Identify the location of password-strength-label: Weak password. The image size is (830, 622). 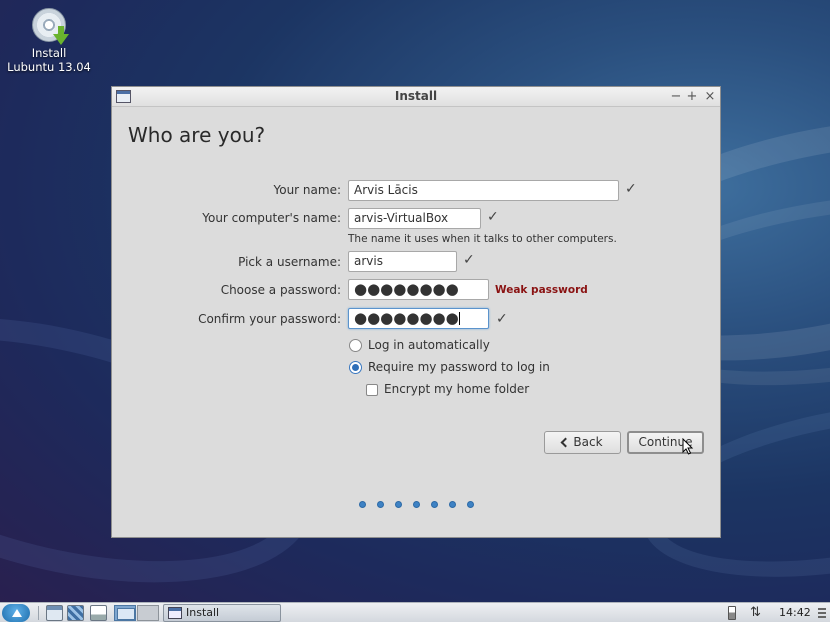
(541, 290).